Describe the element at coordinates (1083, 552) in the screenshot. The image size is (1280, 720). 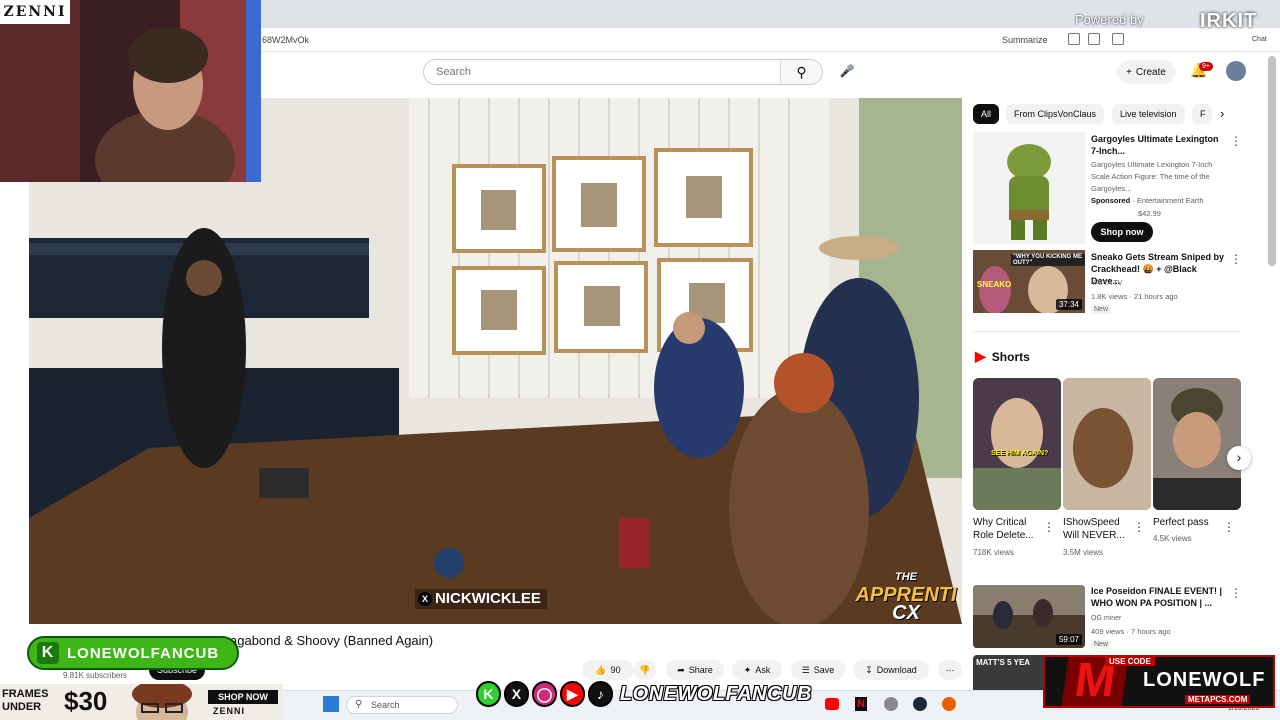
I see `short-views: 3.5M views` at that location.